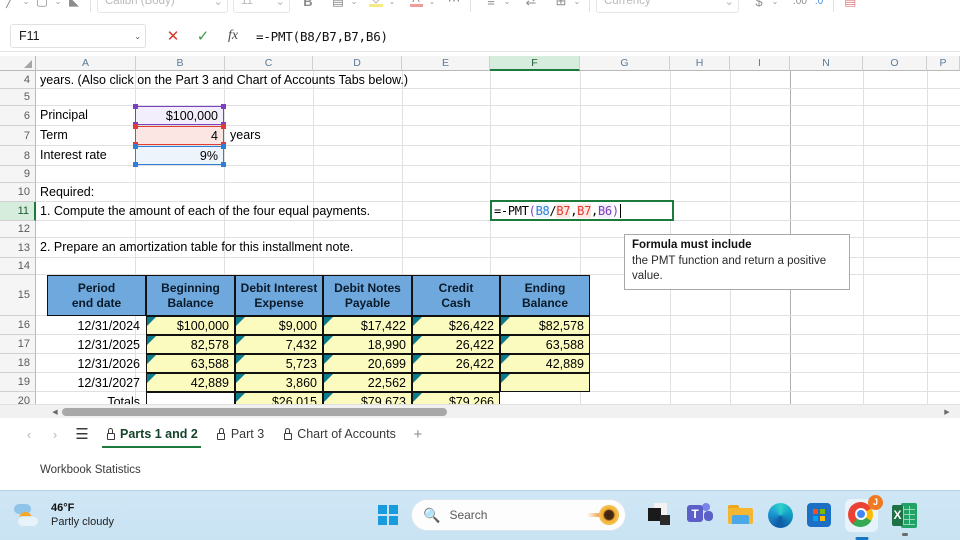 The width and height of the screenshot is (960, 540). Describe the element at coordinates (279, 325) in the screenshot. I see `table-row-interest: $9,000` at that location.